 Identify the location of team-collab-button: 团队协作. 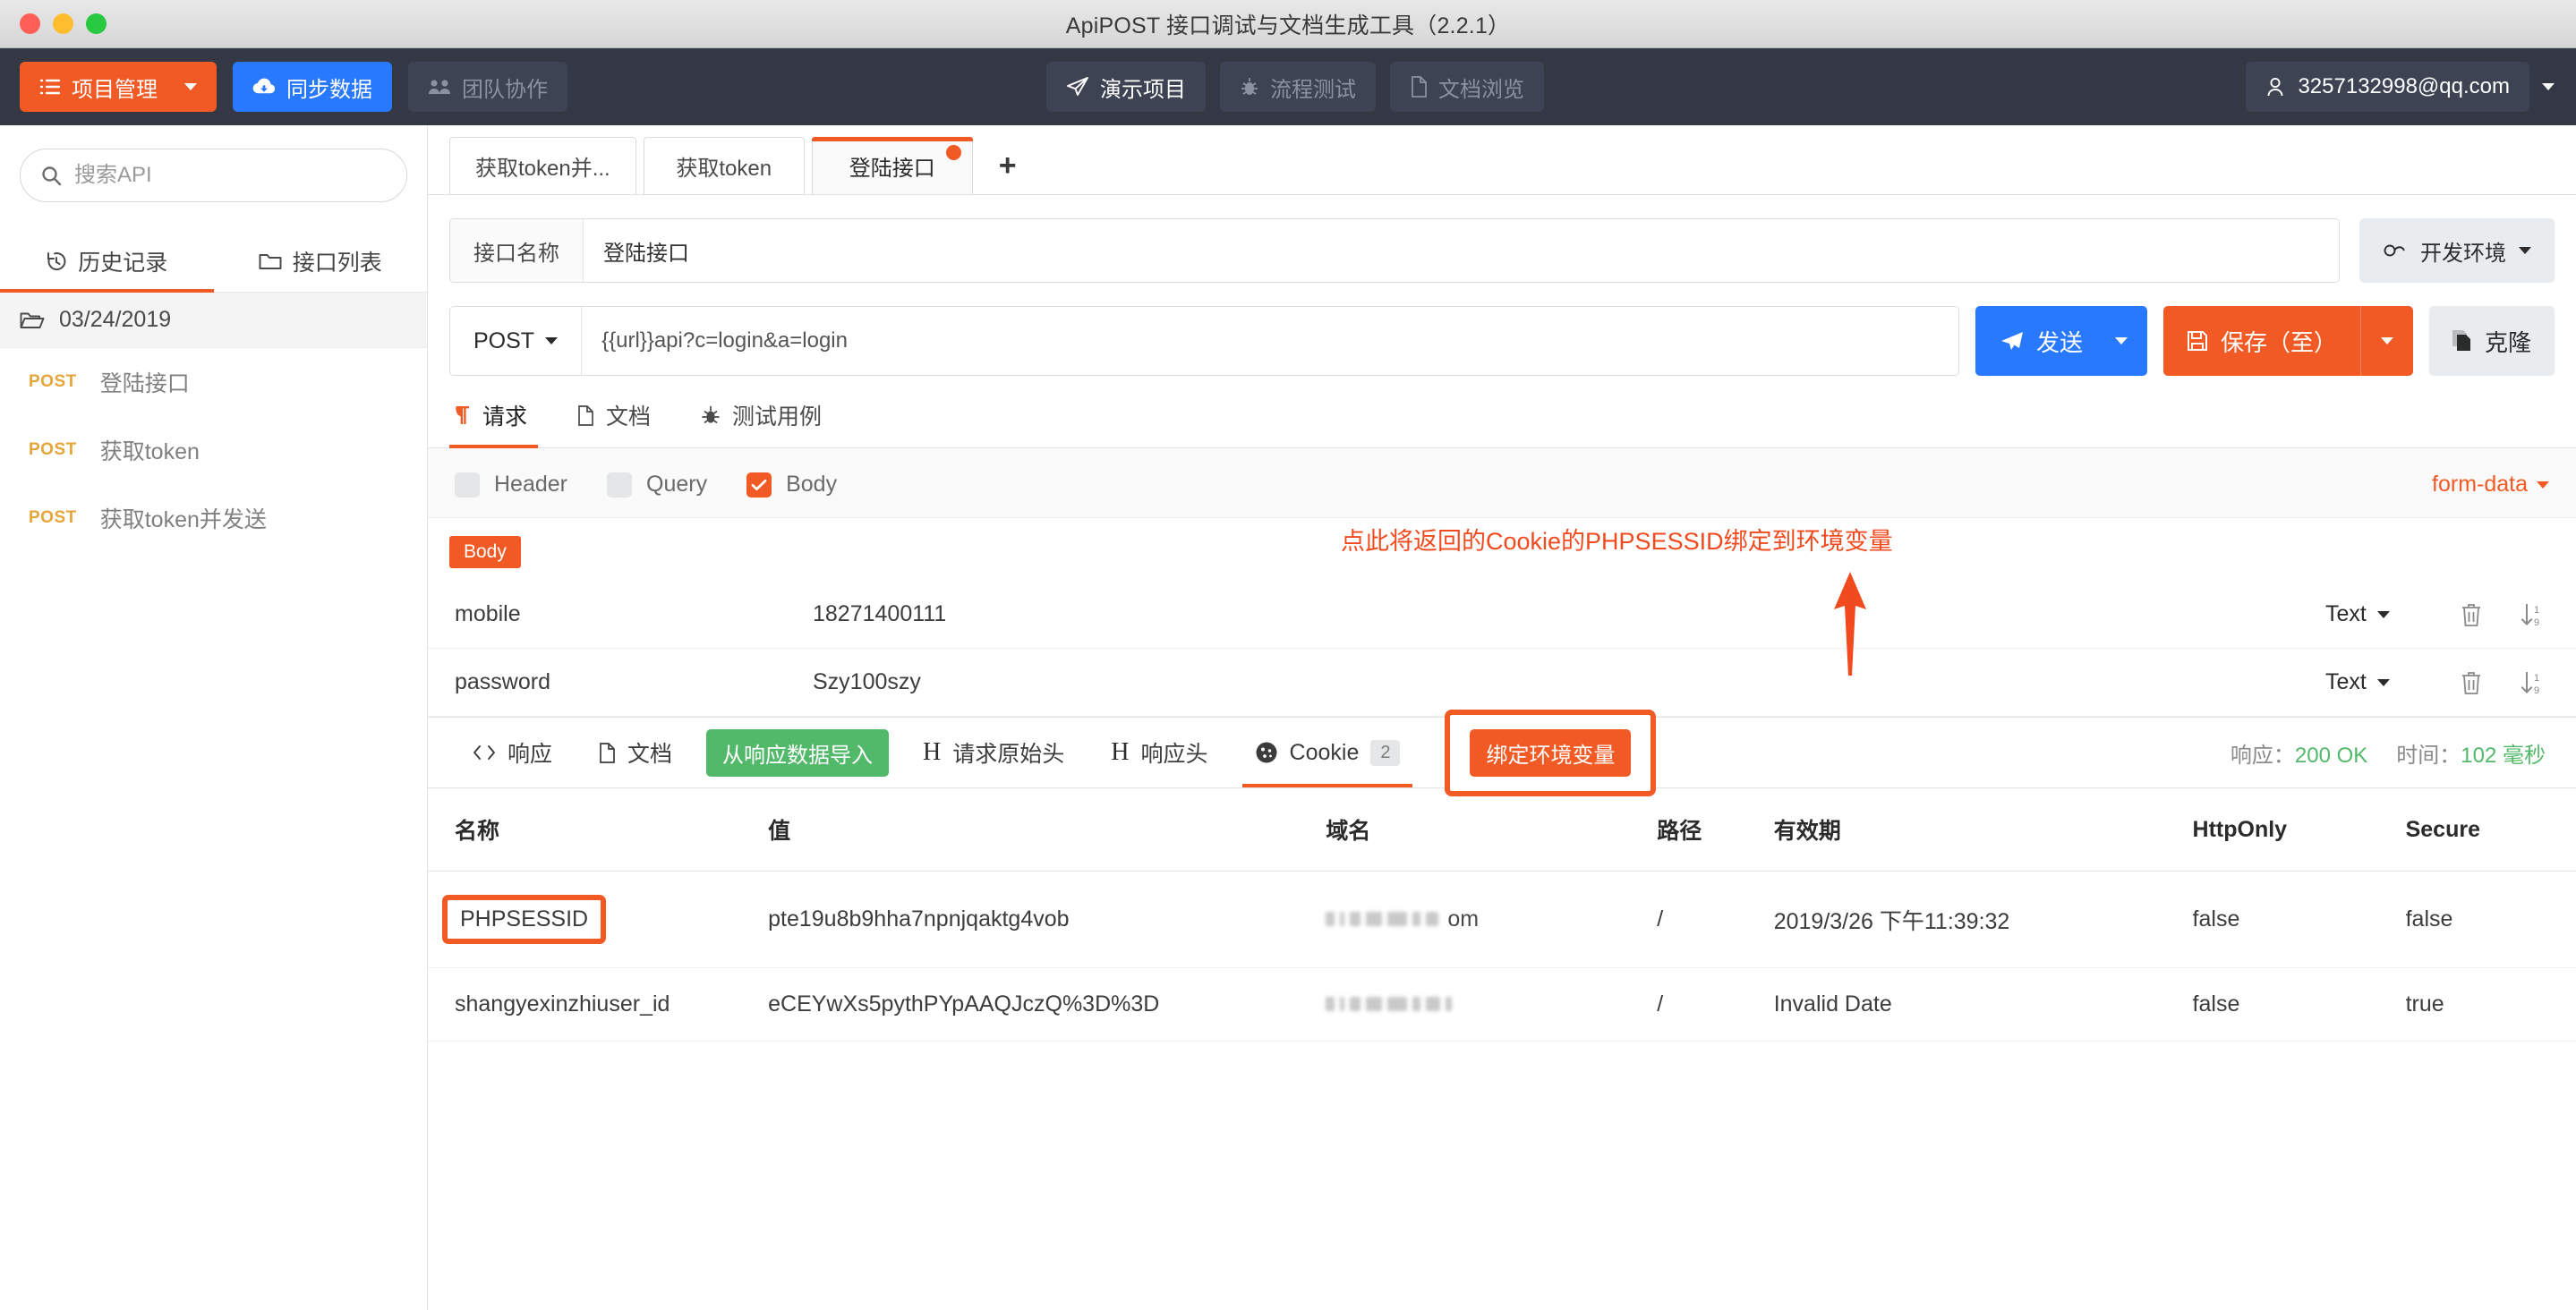
(487, 87).